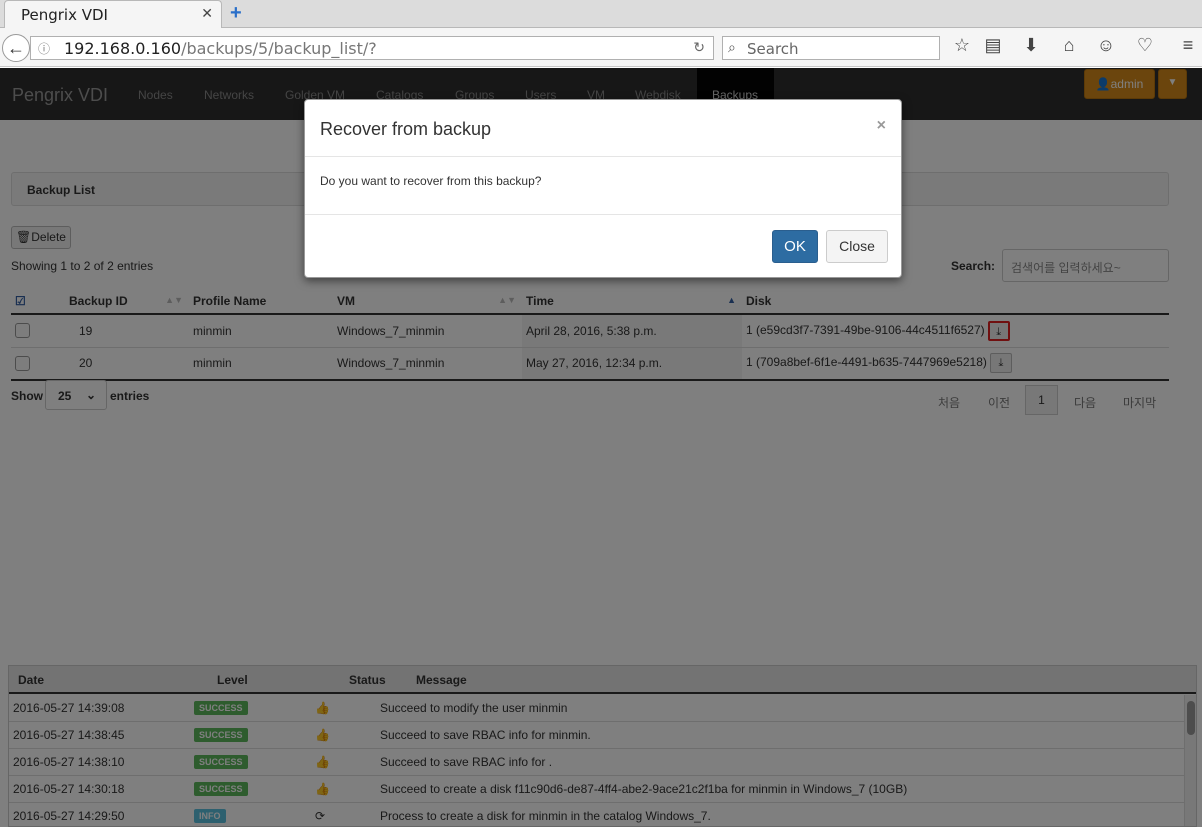 The width and height of the screenshot is (1202, 827). Describe the element at coordinates (64, 15) in the screenshot. I see `tab-title: Pengrix VDI` at that location.